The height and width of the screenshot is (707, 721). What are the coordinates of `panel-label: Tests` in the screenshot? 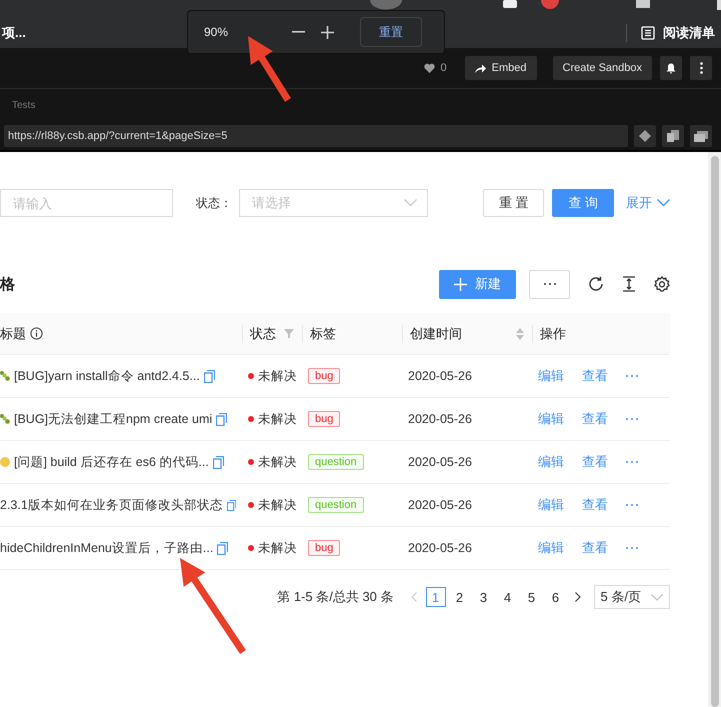 It's located at (24, 105).